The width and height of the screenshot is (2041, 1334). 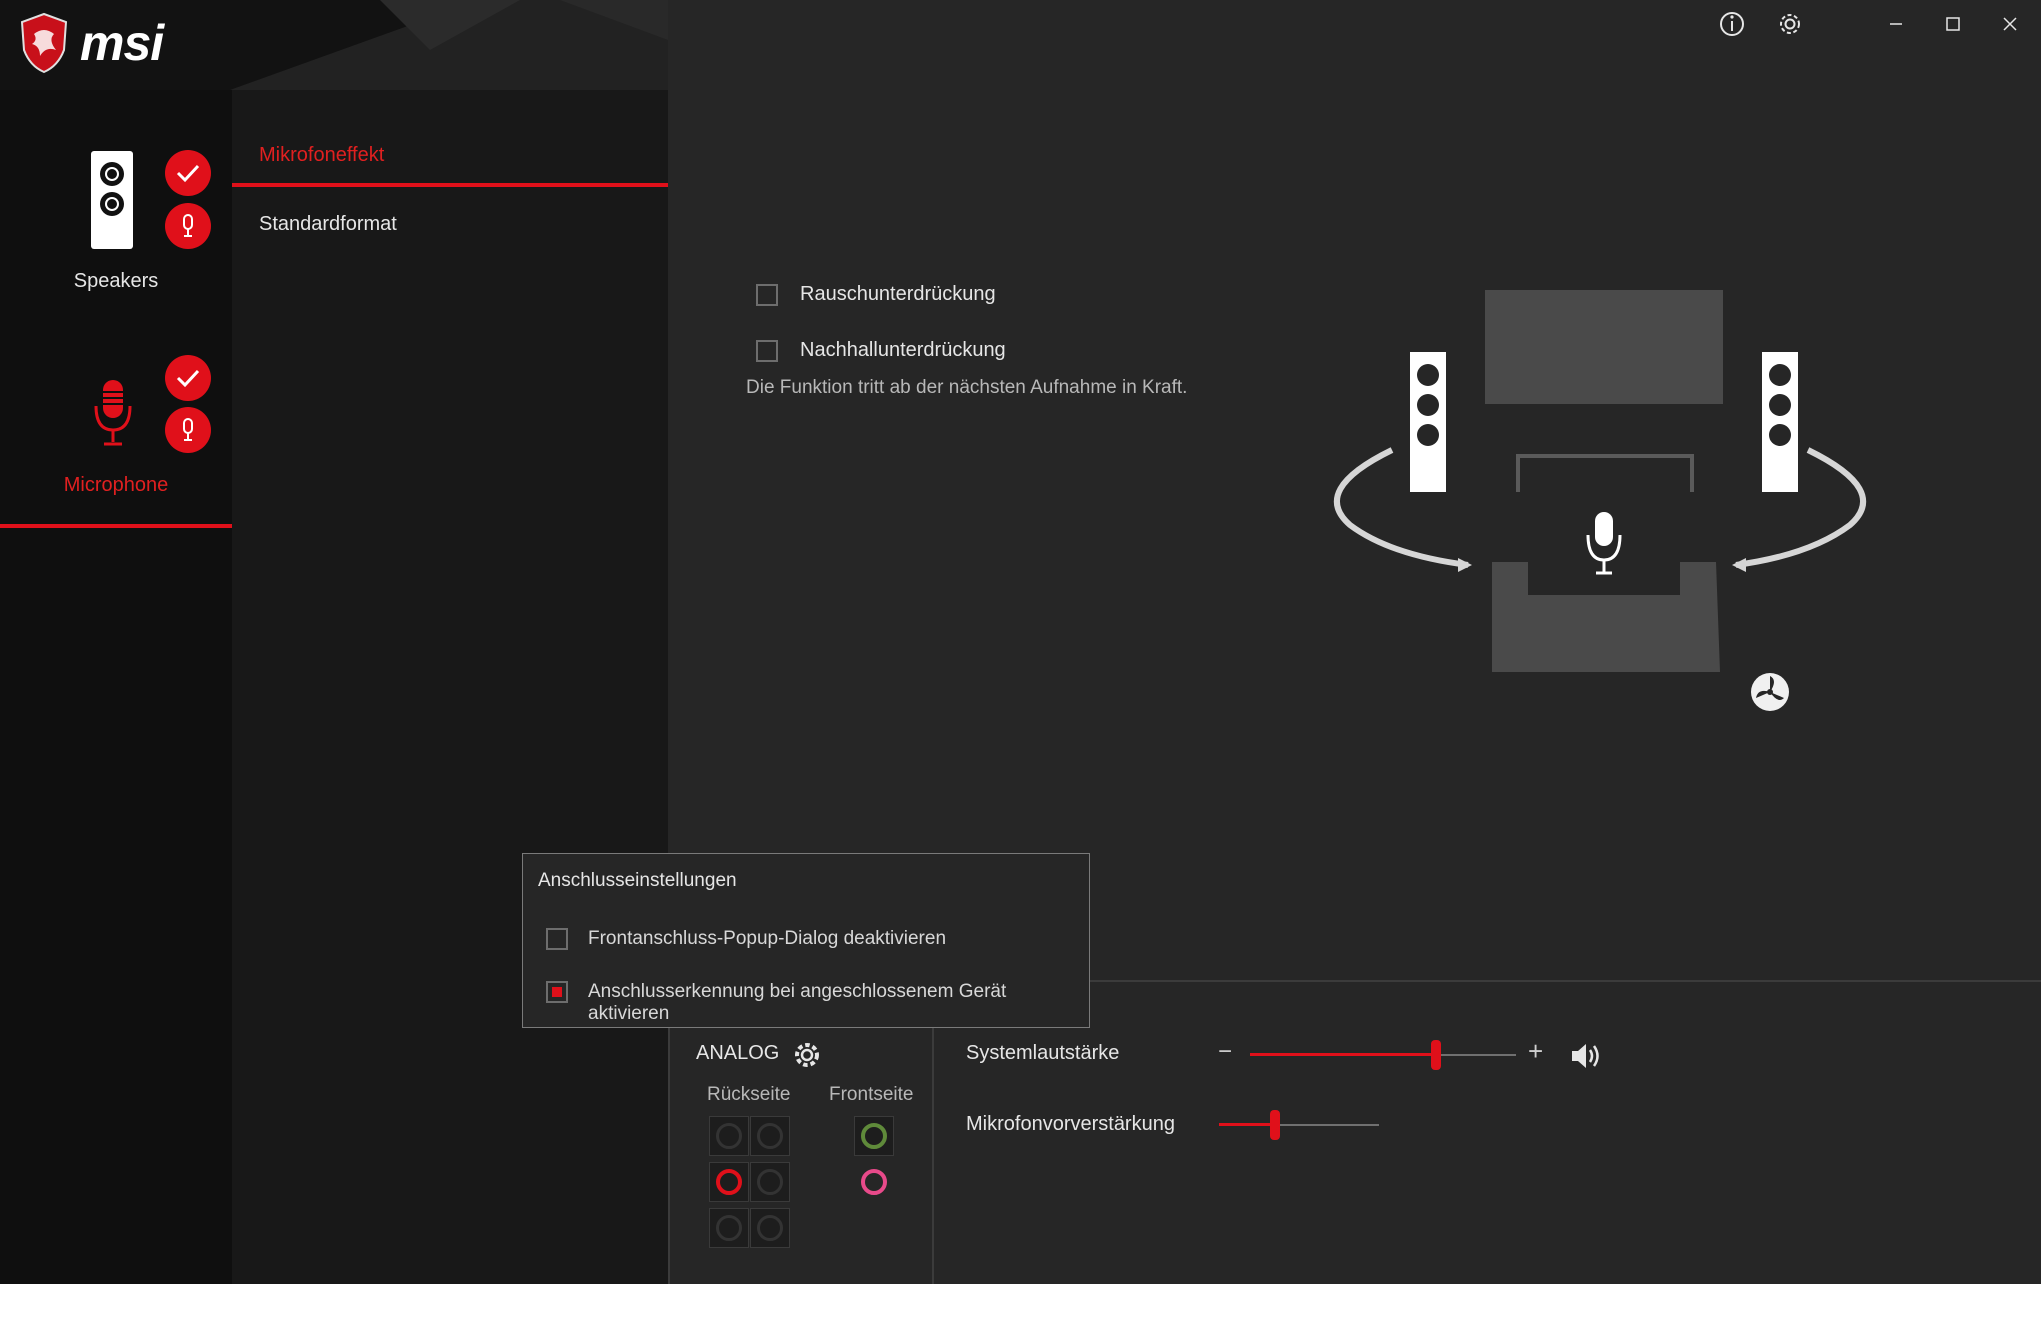 What do you see at coordinates (767, 938) in the screenshot?
I see `front-popup-disable-label: Frontanschluss-Popup-Dialog deaktivieren` at bounding box center [767, 938].